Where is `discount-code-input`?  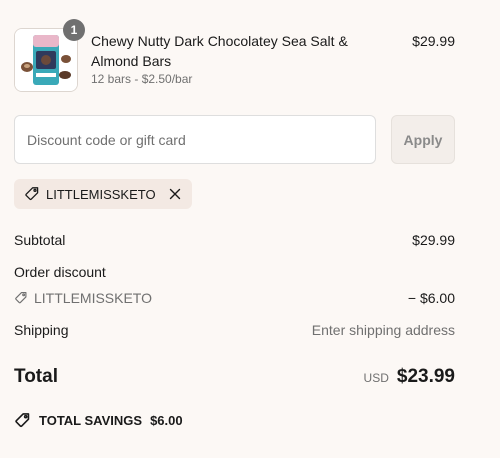 discount-code-input is located at coordinates (195, 139).